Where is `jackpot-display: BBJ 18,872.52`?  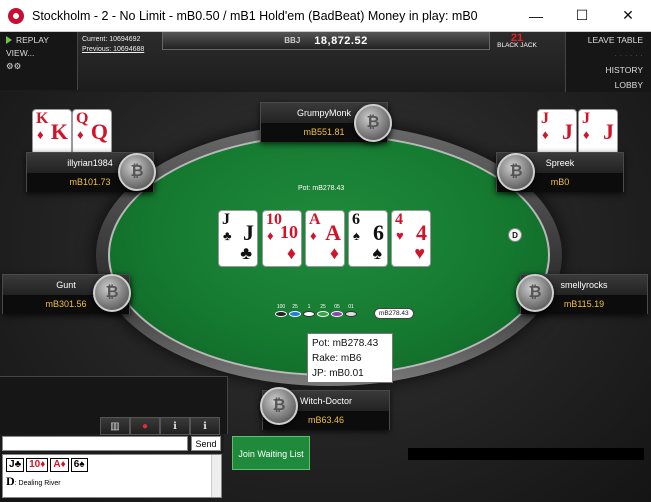
jackpot-display: BBJ 18,872.52 is located at coordinates (326, 41).